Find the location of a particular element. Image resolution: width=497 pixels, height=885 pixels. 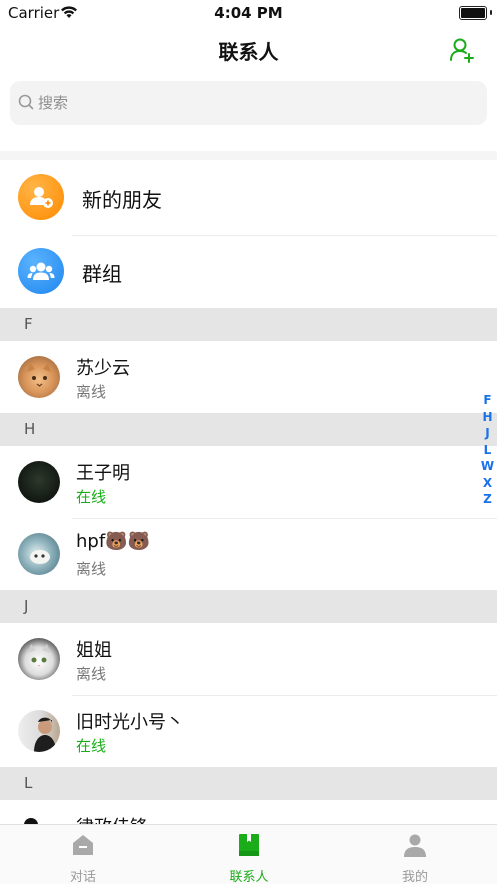

contact-name: hpf🐻🐻 is located at coordinates (113, 541).